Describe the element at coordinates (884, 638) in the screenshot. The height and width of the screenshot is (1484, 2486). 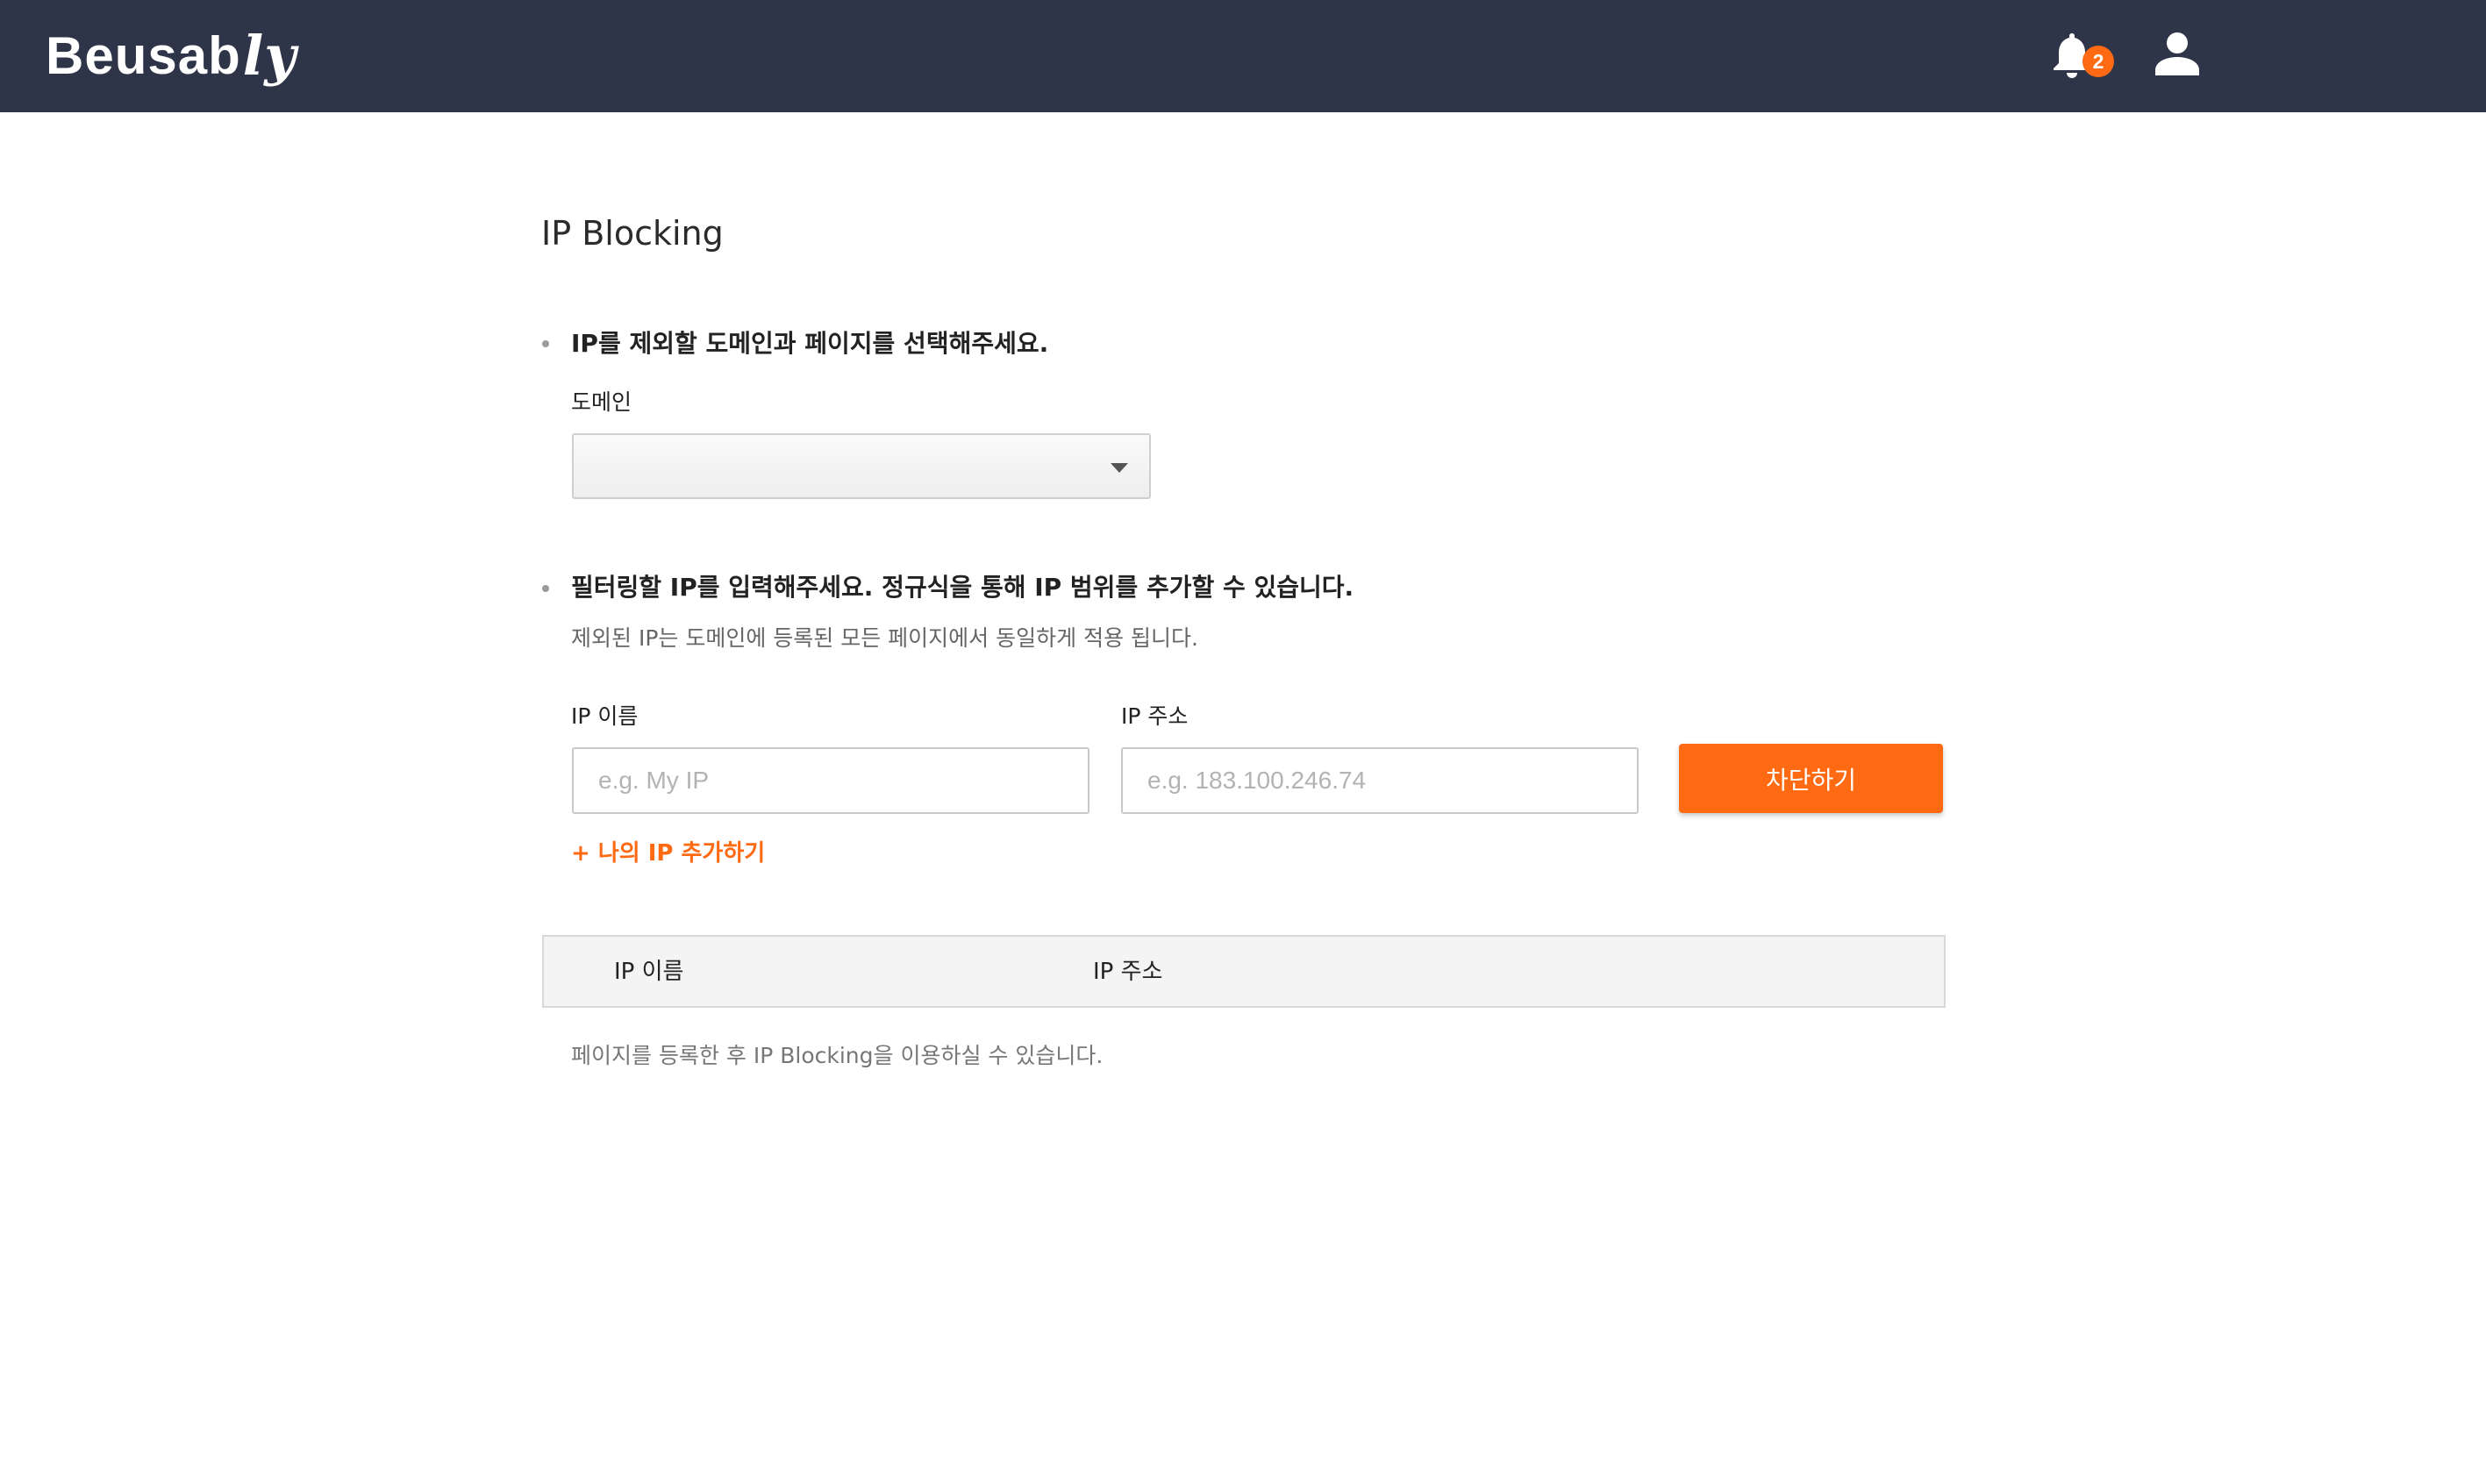
I see `ip-section-subtext: 제외된 IP는 도메인에 등록된 모든 페이지에서 동일하게 적용 됩니다.` at that location.